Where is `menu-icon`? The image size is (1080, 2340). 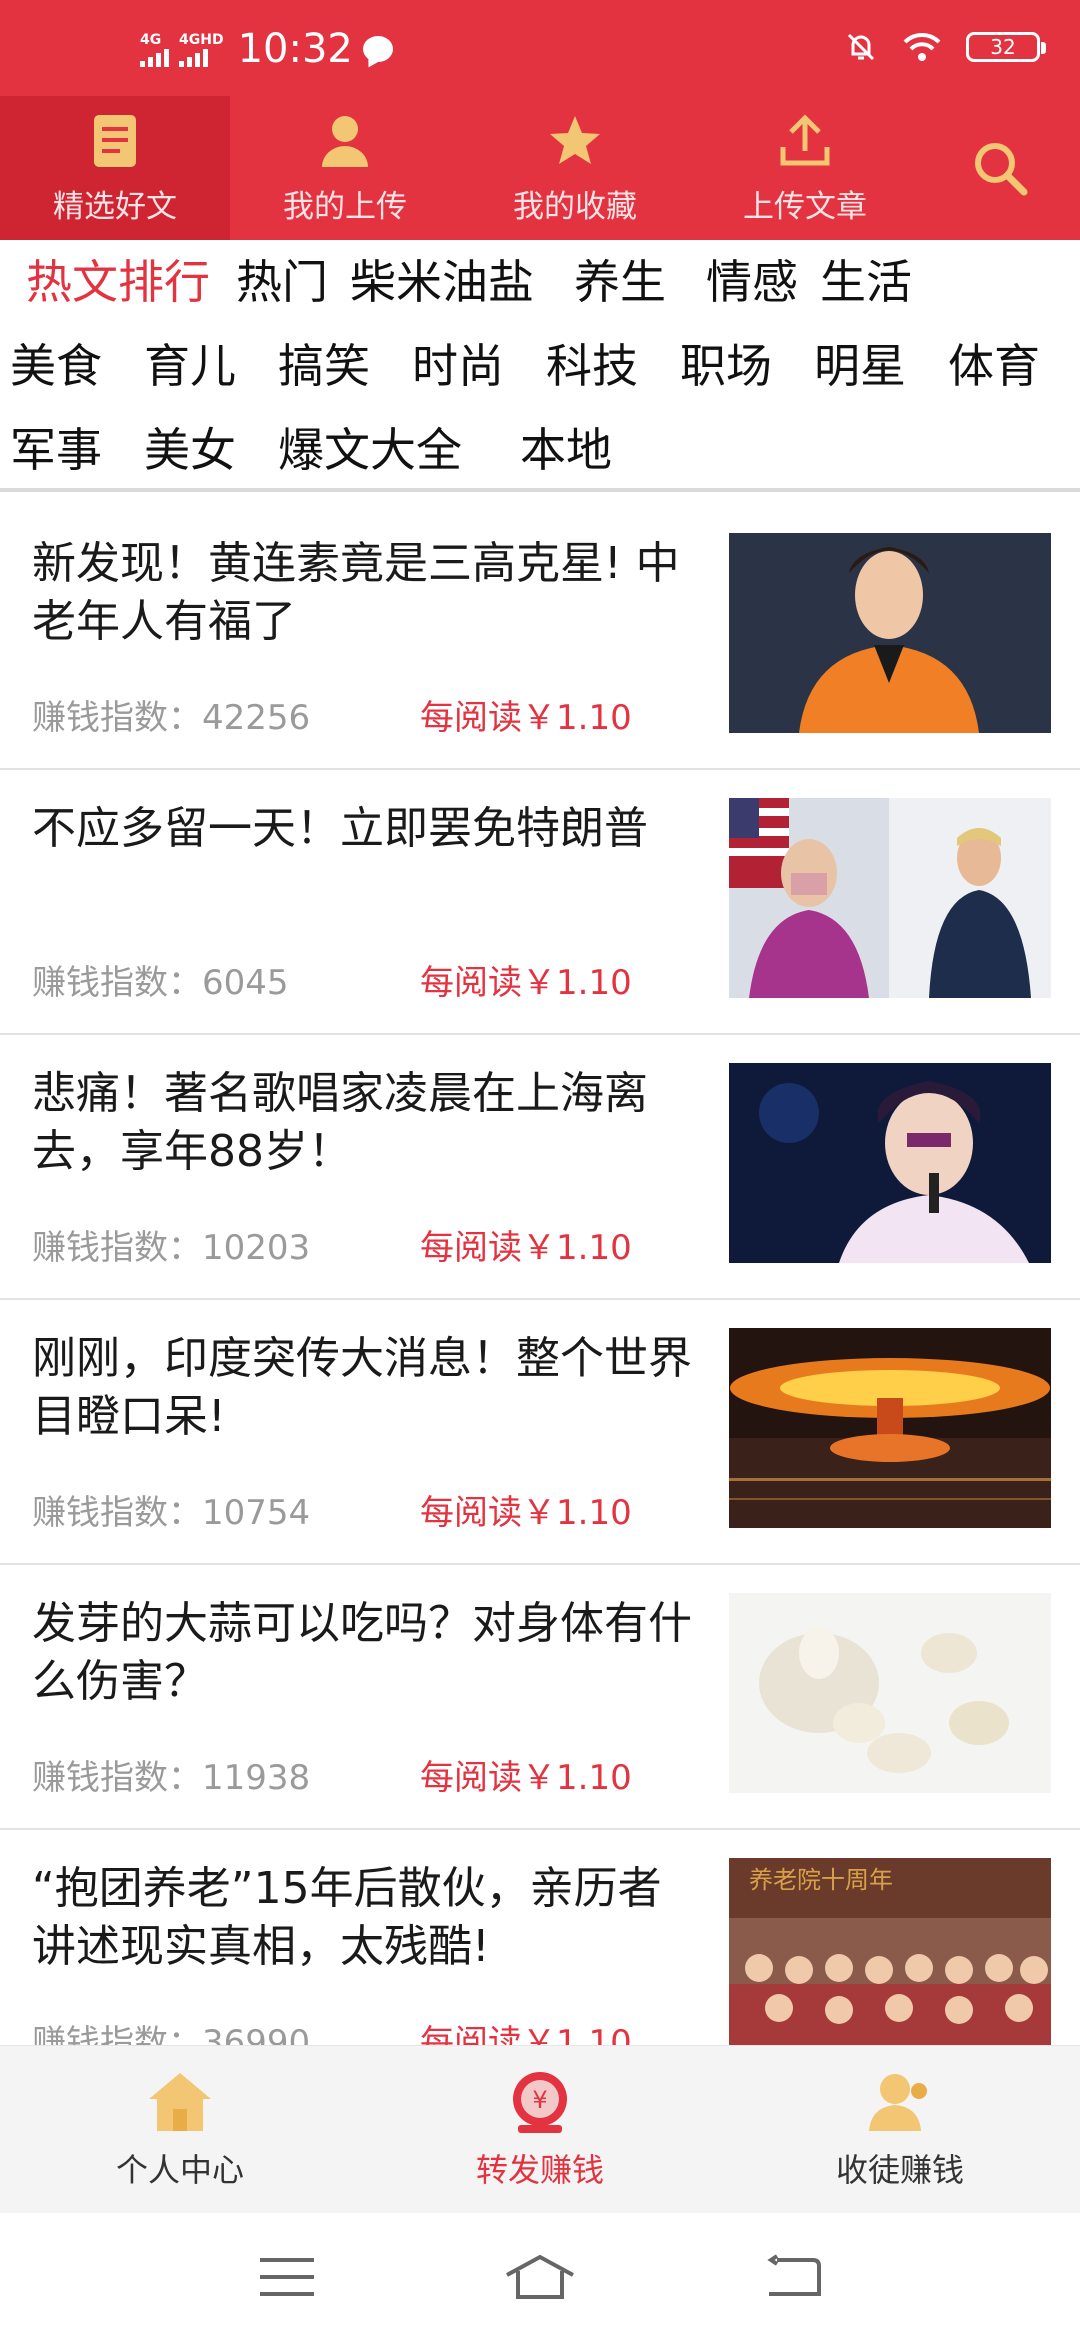 menu-icon is located at coordinates (286, 2276).